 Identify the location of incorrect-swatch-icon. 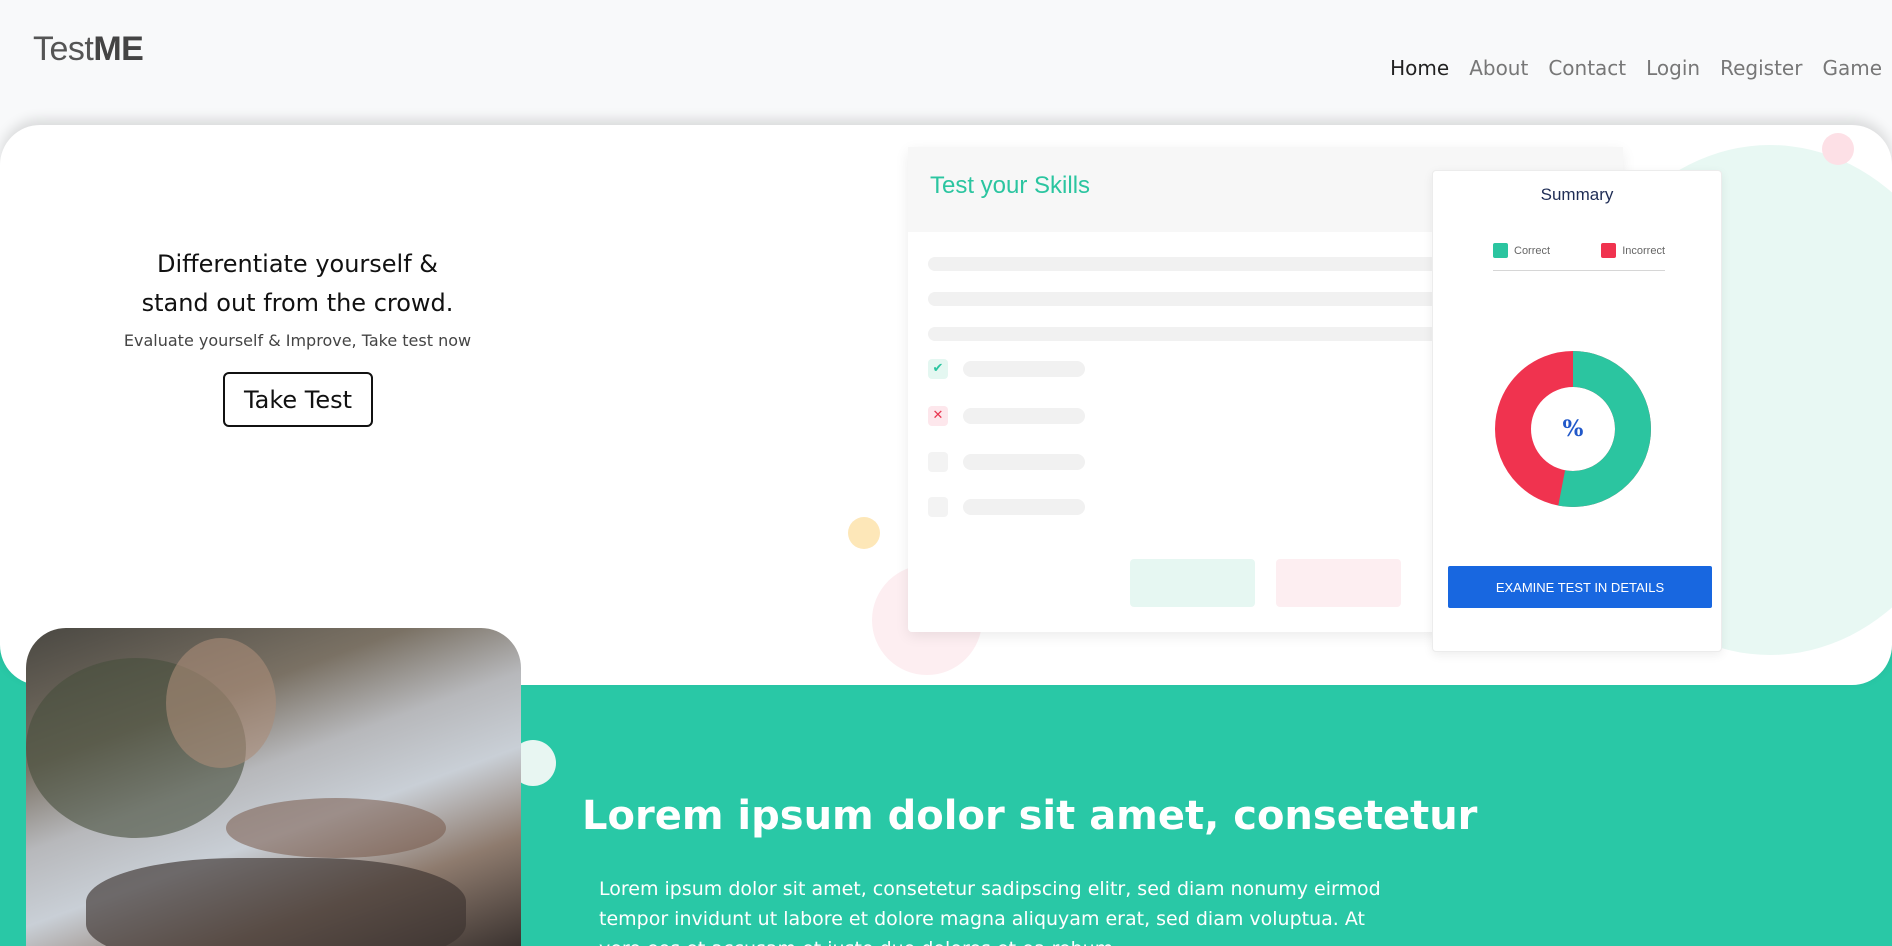
(1609, 250).